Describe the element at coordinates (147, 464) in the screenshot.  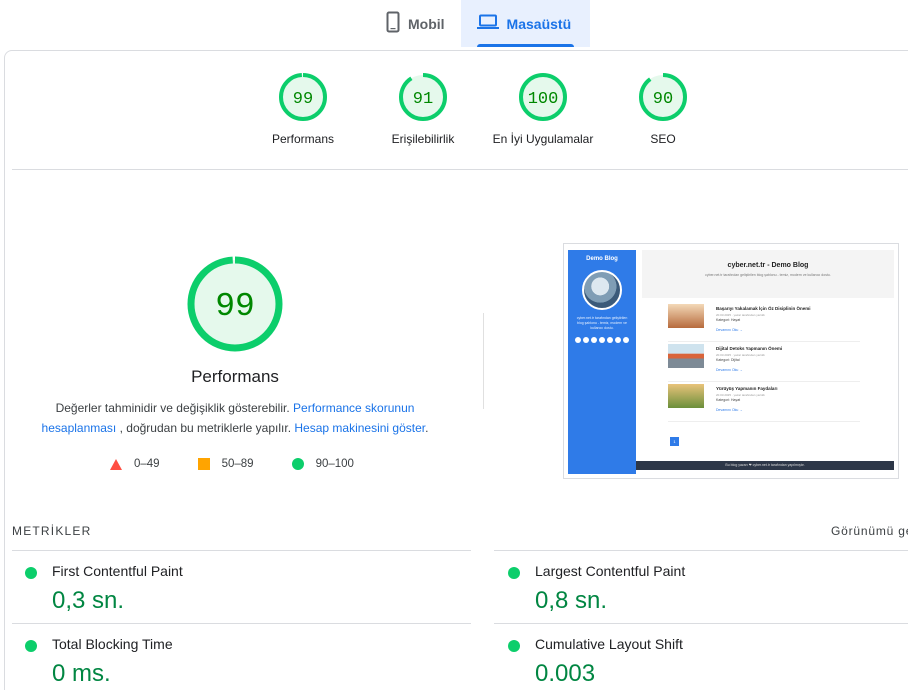
I see `legend-label: 0–49` at that location.